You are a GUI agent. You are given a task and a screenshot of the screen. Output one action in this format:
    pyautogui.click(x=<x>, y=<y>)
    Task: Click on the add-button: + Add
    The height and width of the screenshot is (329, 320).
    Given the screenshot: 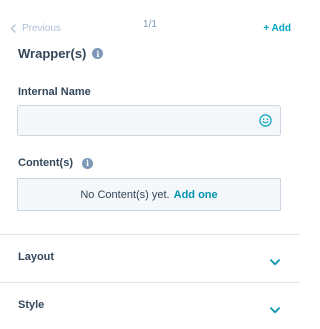 What is the action you would take?
    pyautogui.click(x=277, y=28)
    